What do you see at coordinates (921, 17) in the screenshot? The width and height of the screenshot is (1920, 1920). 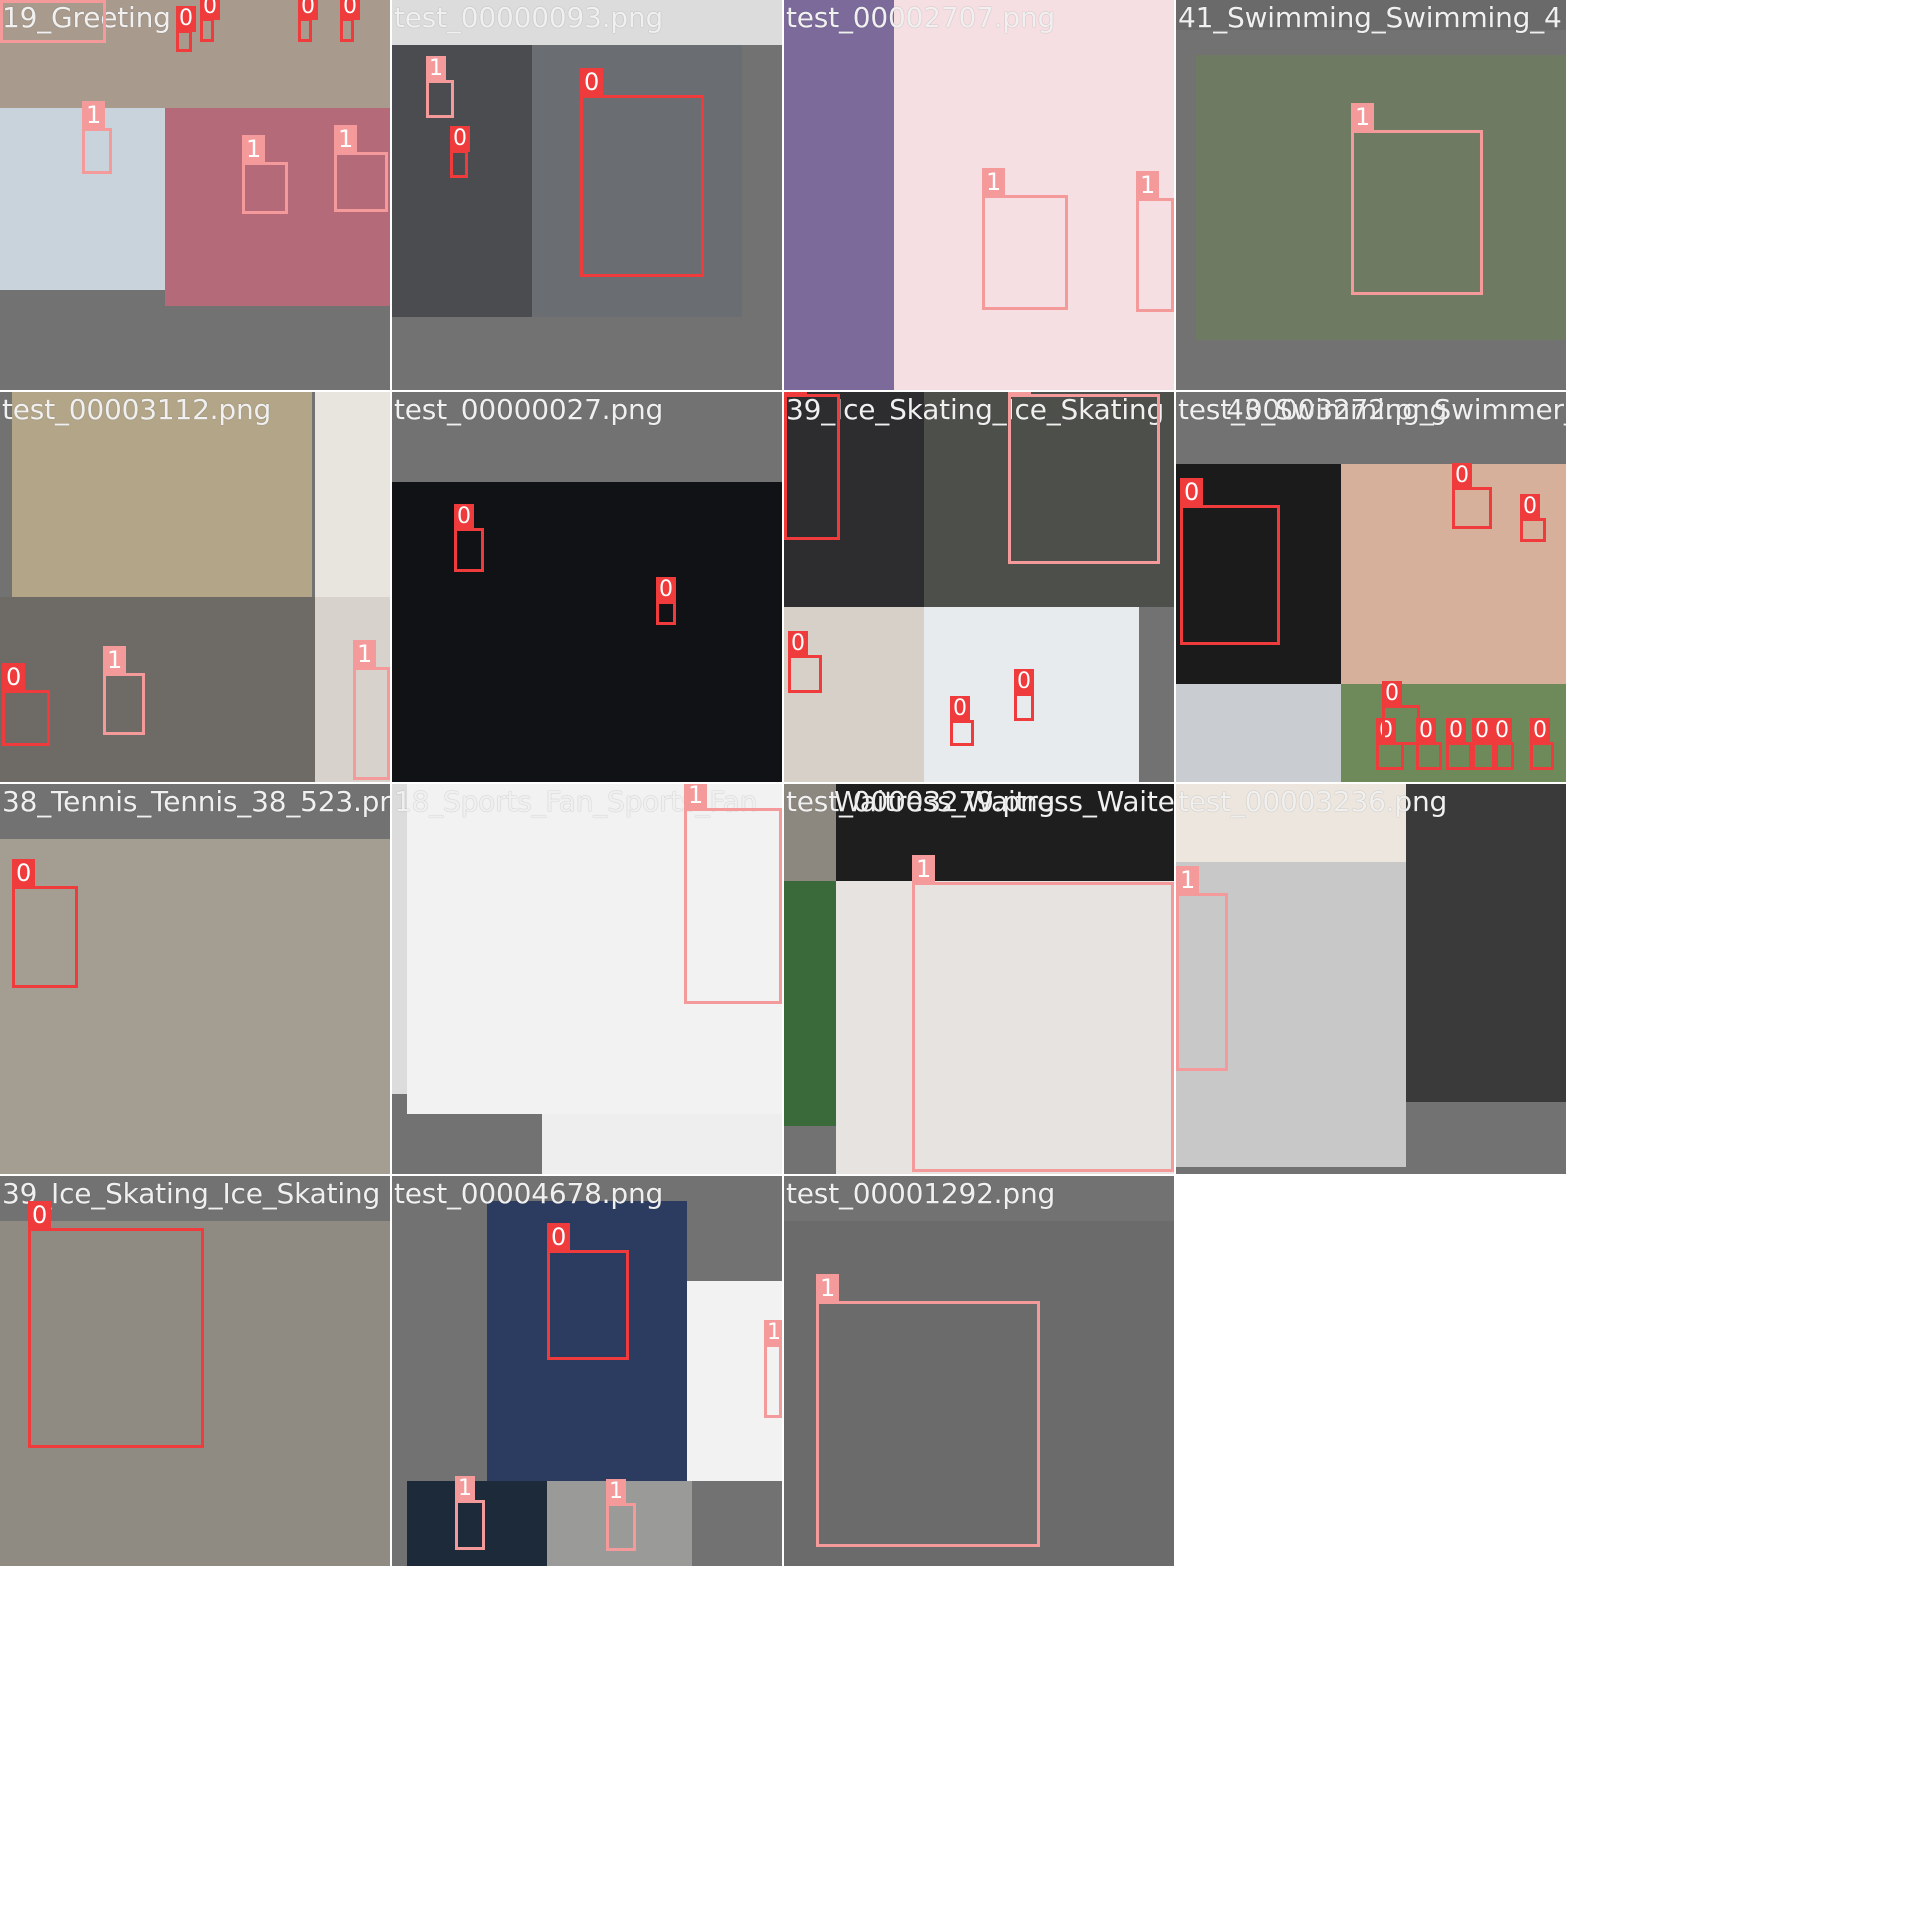 I see `tile-filename-label: test_00002707.png` at bounding box center [921, 17].